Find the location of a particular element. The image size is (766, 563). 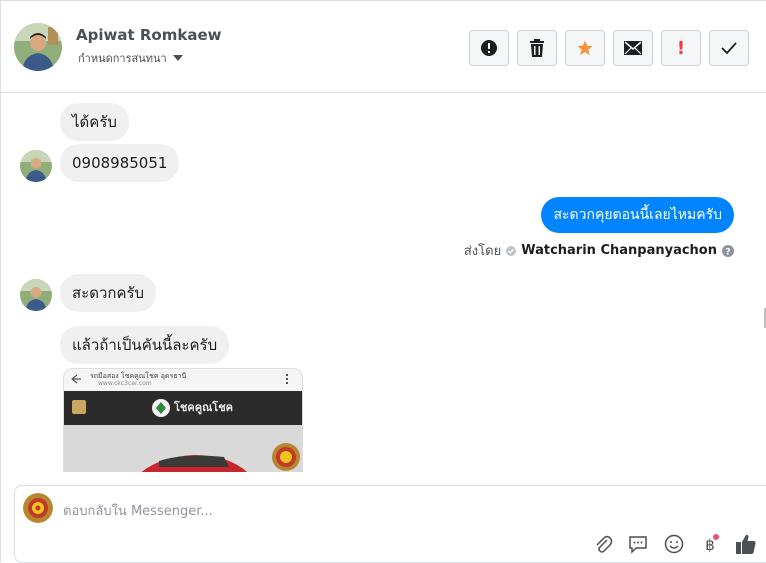

reply-composer: ตอบกลับใน Messenger... ฿ is located at coordinates (390, 524).